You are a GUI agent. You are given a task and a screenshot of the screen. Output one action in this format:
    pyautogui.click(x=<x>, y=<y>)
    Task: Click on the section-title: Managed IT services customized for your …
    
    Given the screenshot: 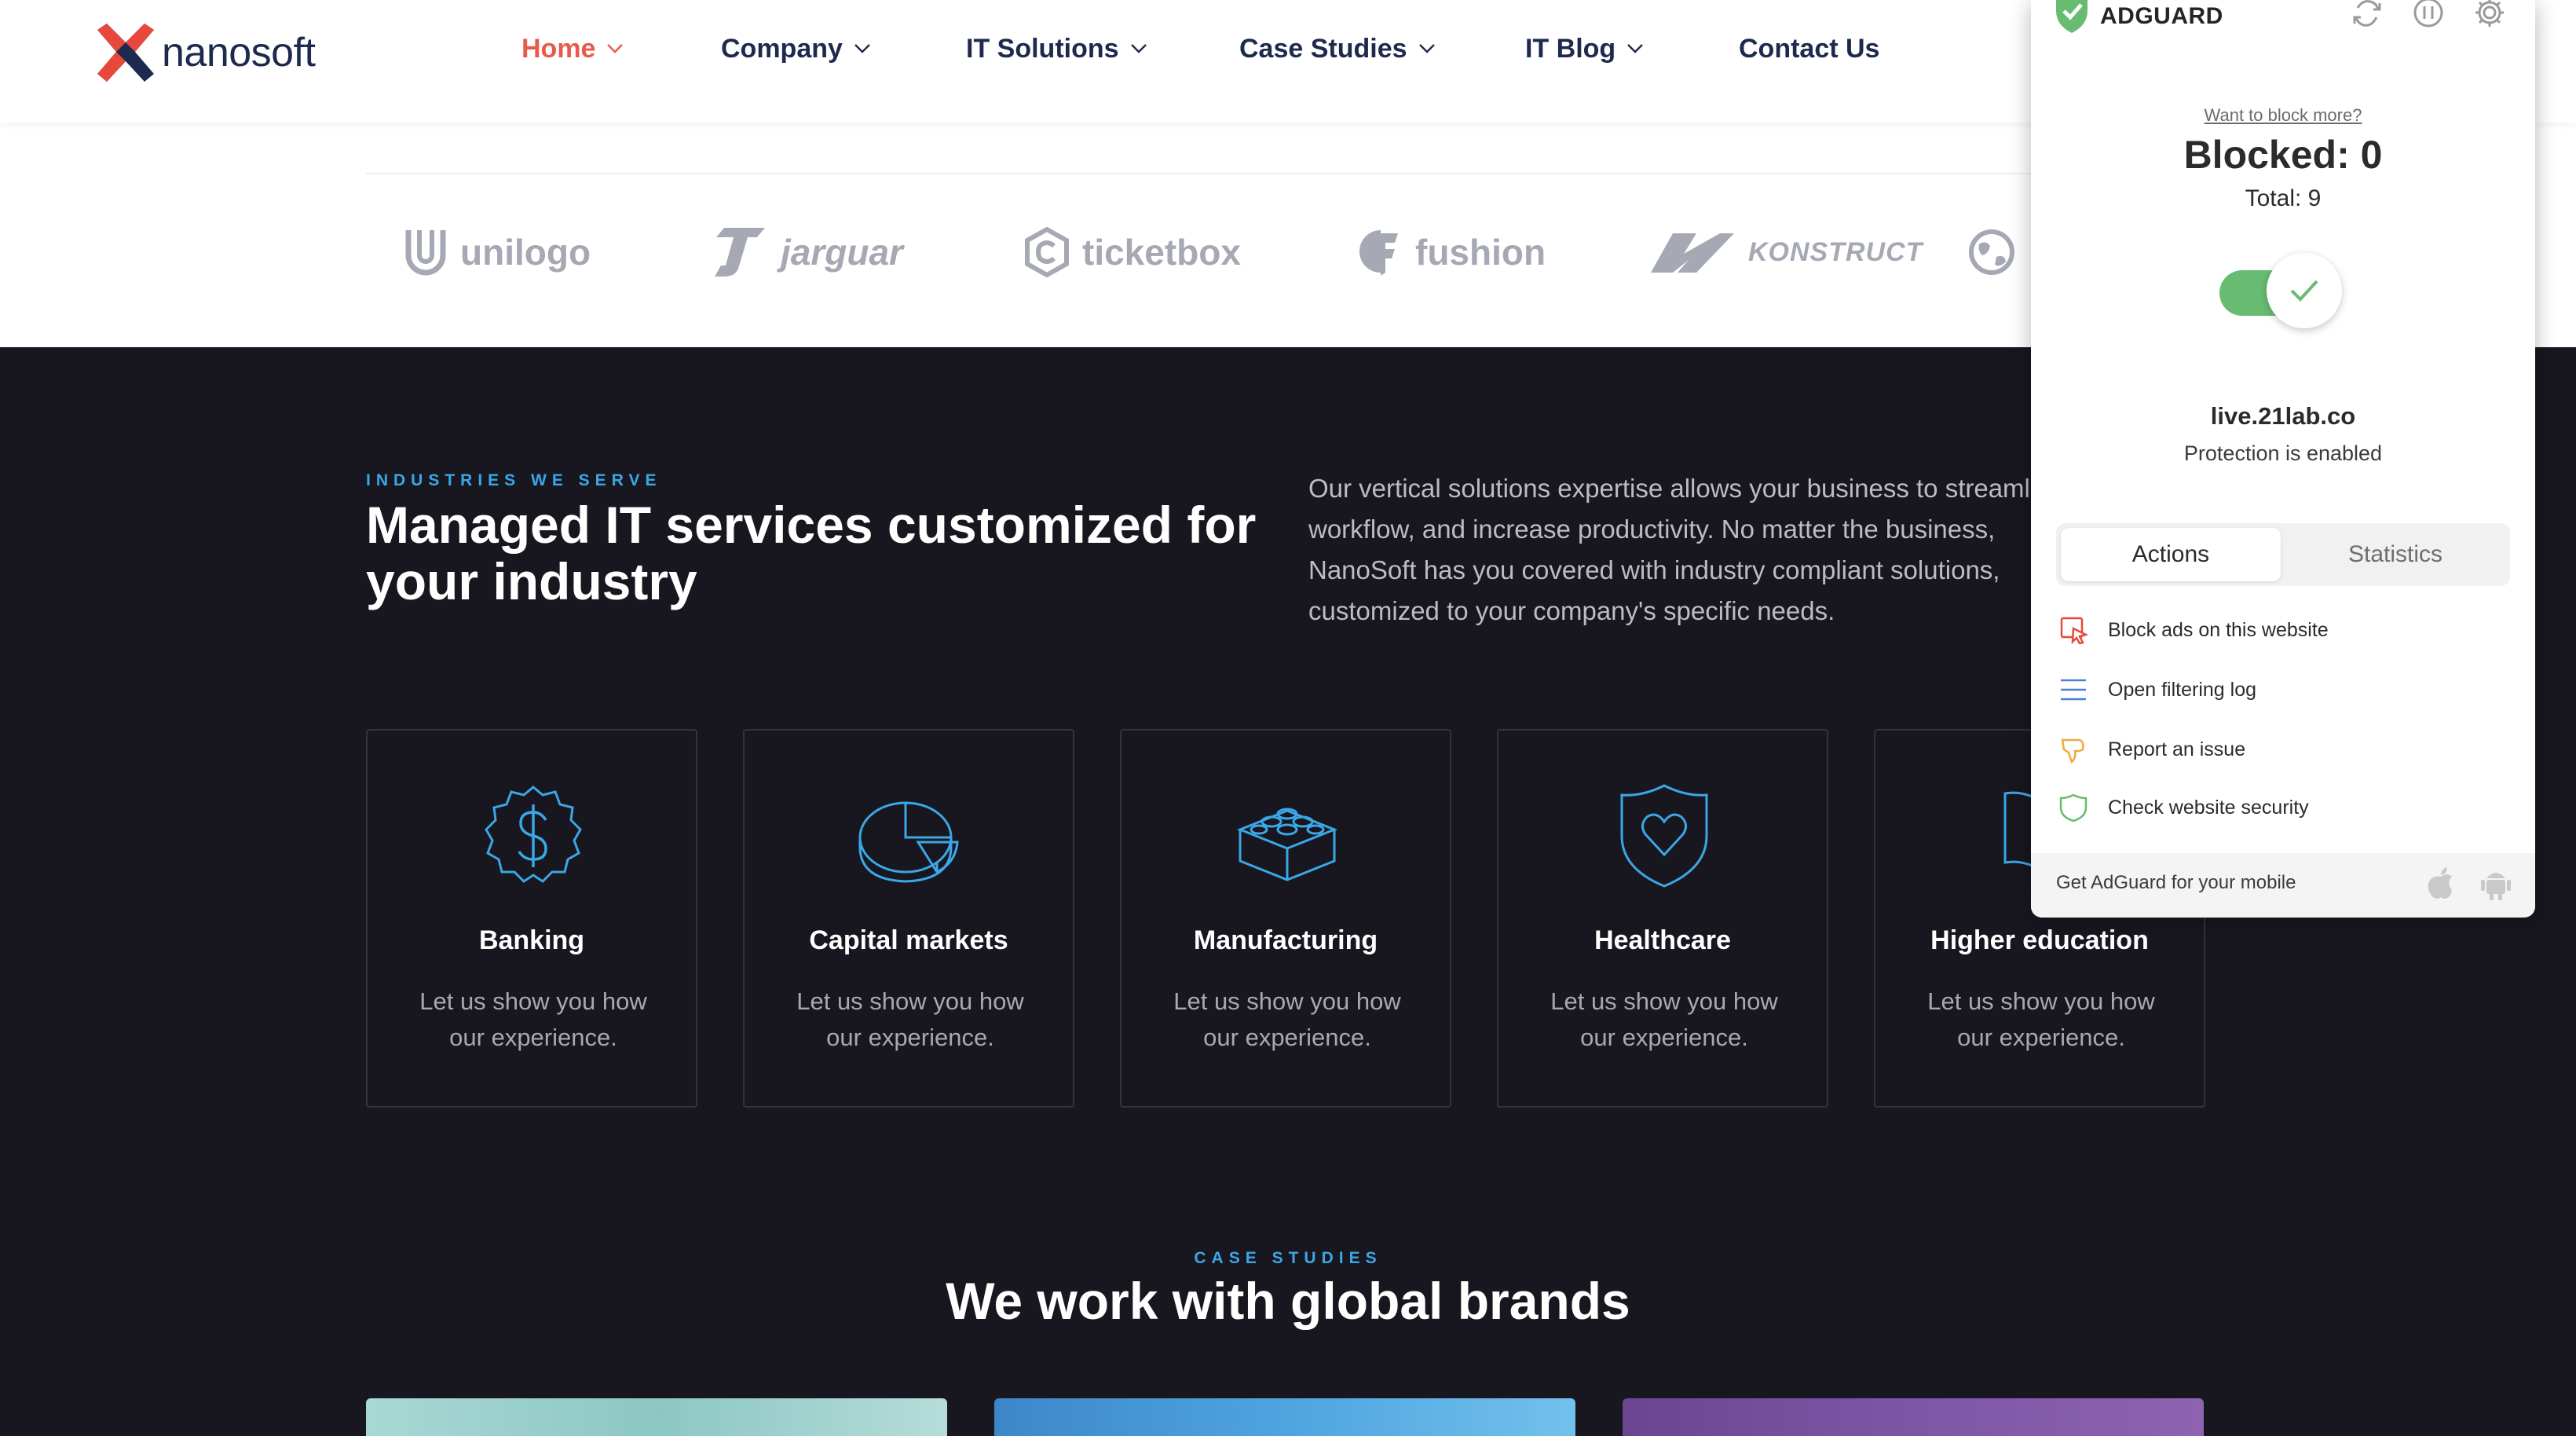 What is the action you would take?
    pyautogui.click(x=811, y=553)
    